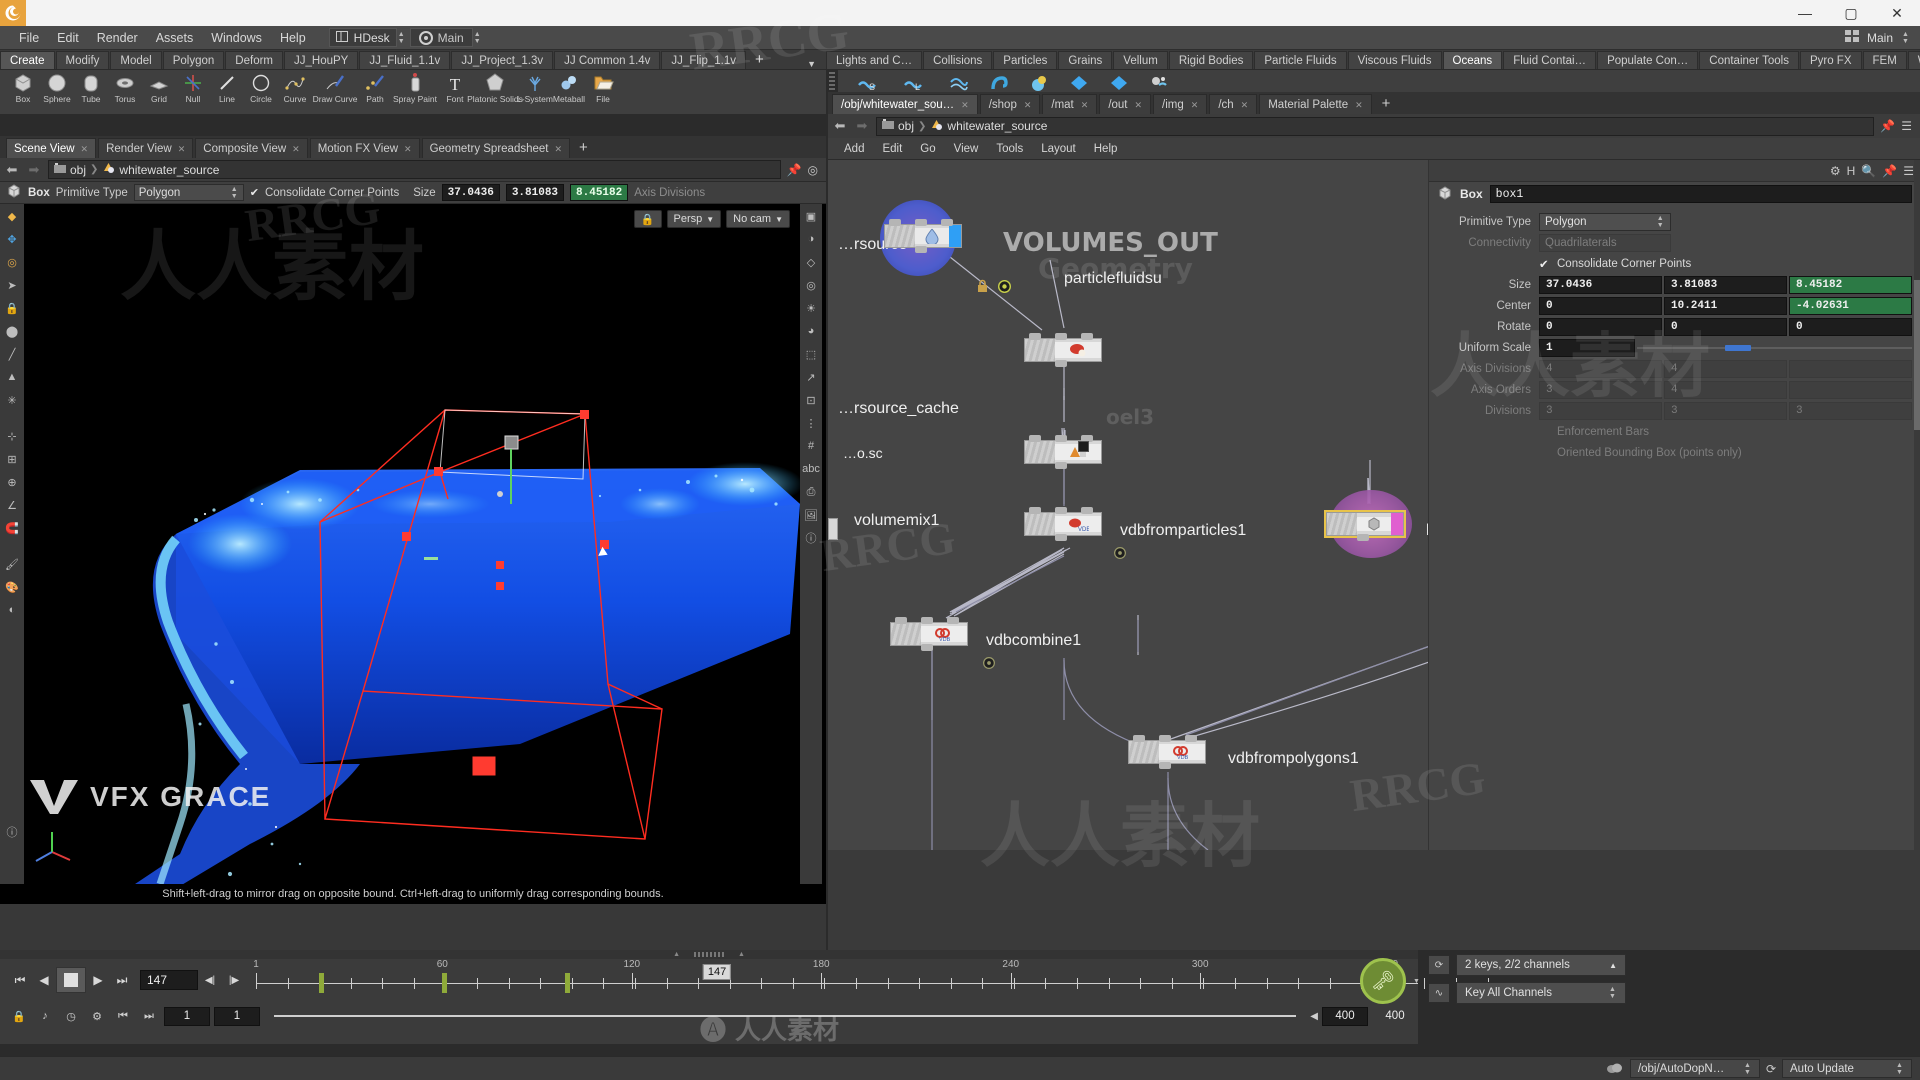 This screenshot has height=1080, width=1920. What do you see at coordinates (1233, 104) in the screenshot?
I see `network-tab-ch: /ch ✕` at bounding box center [1233, 104].